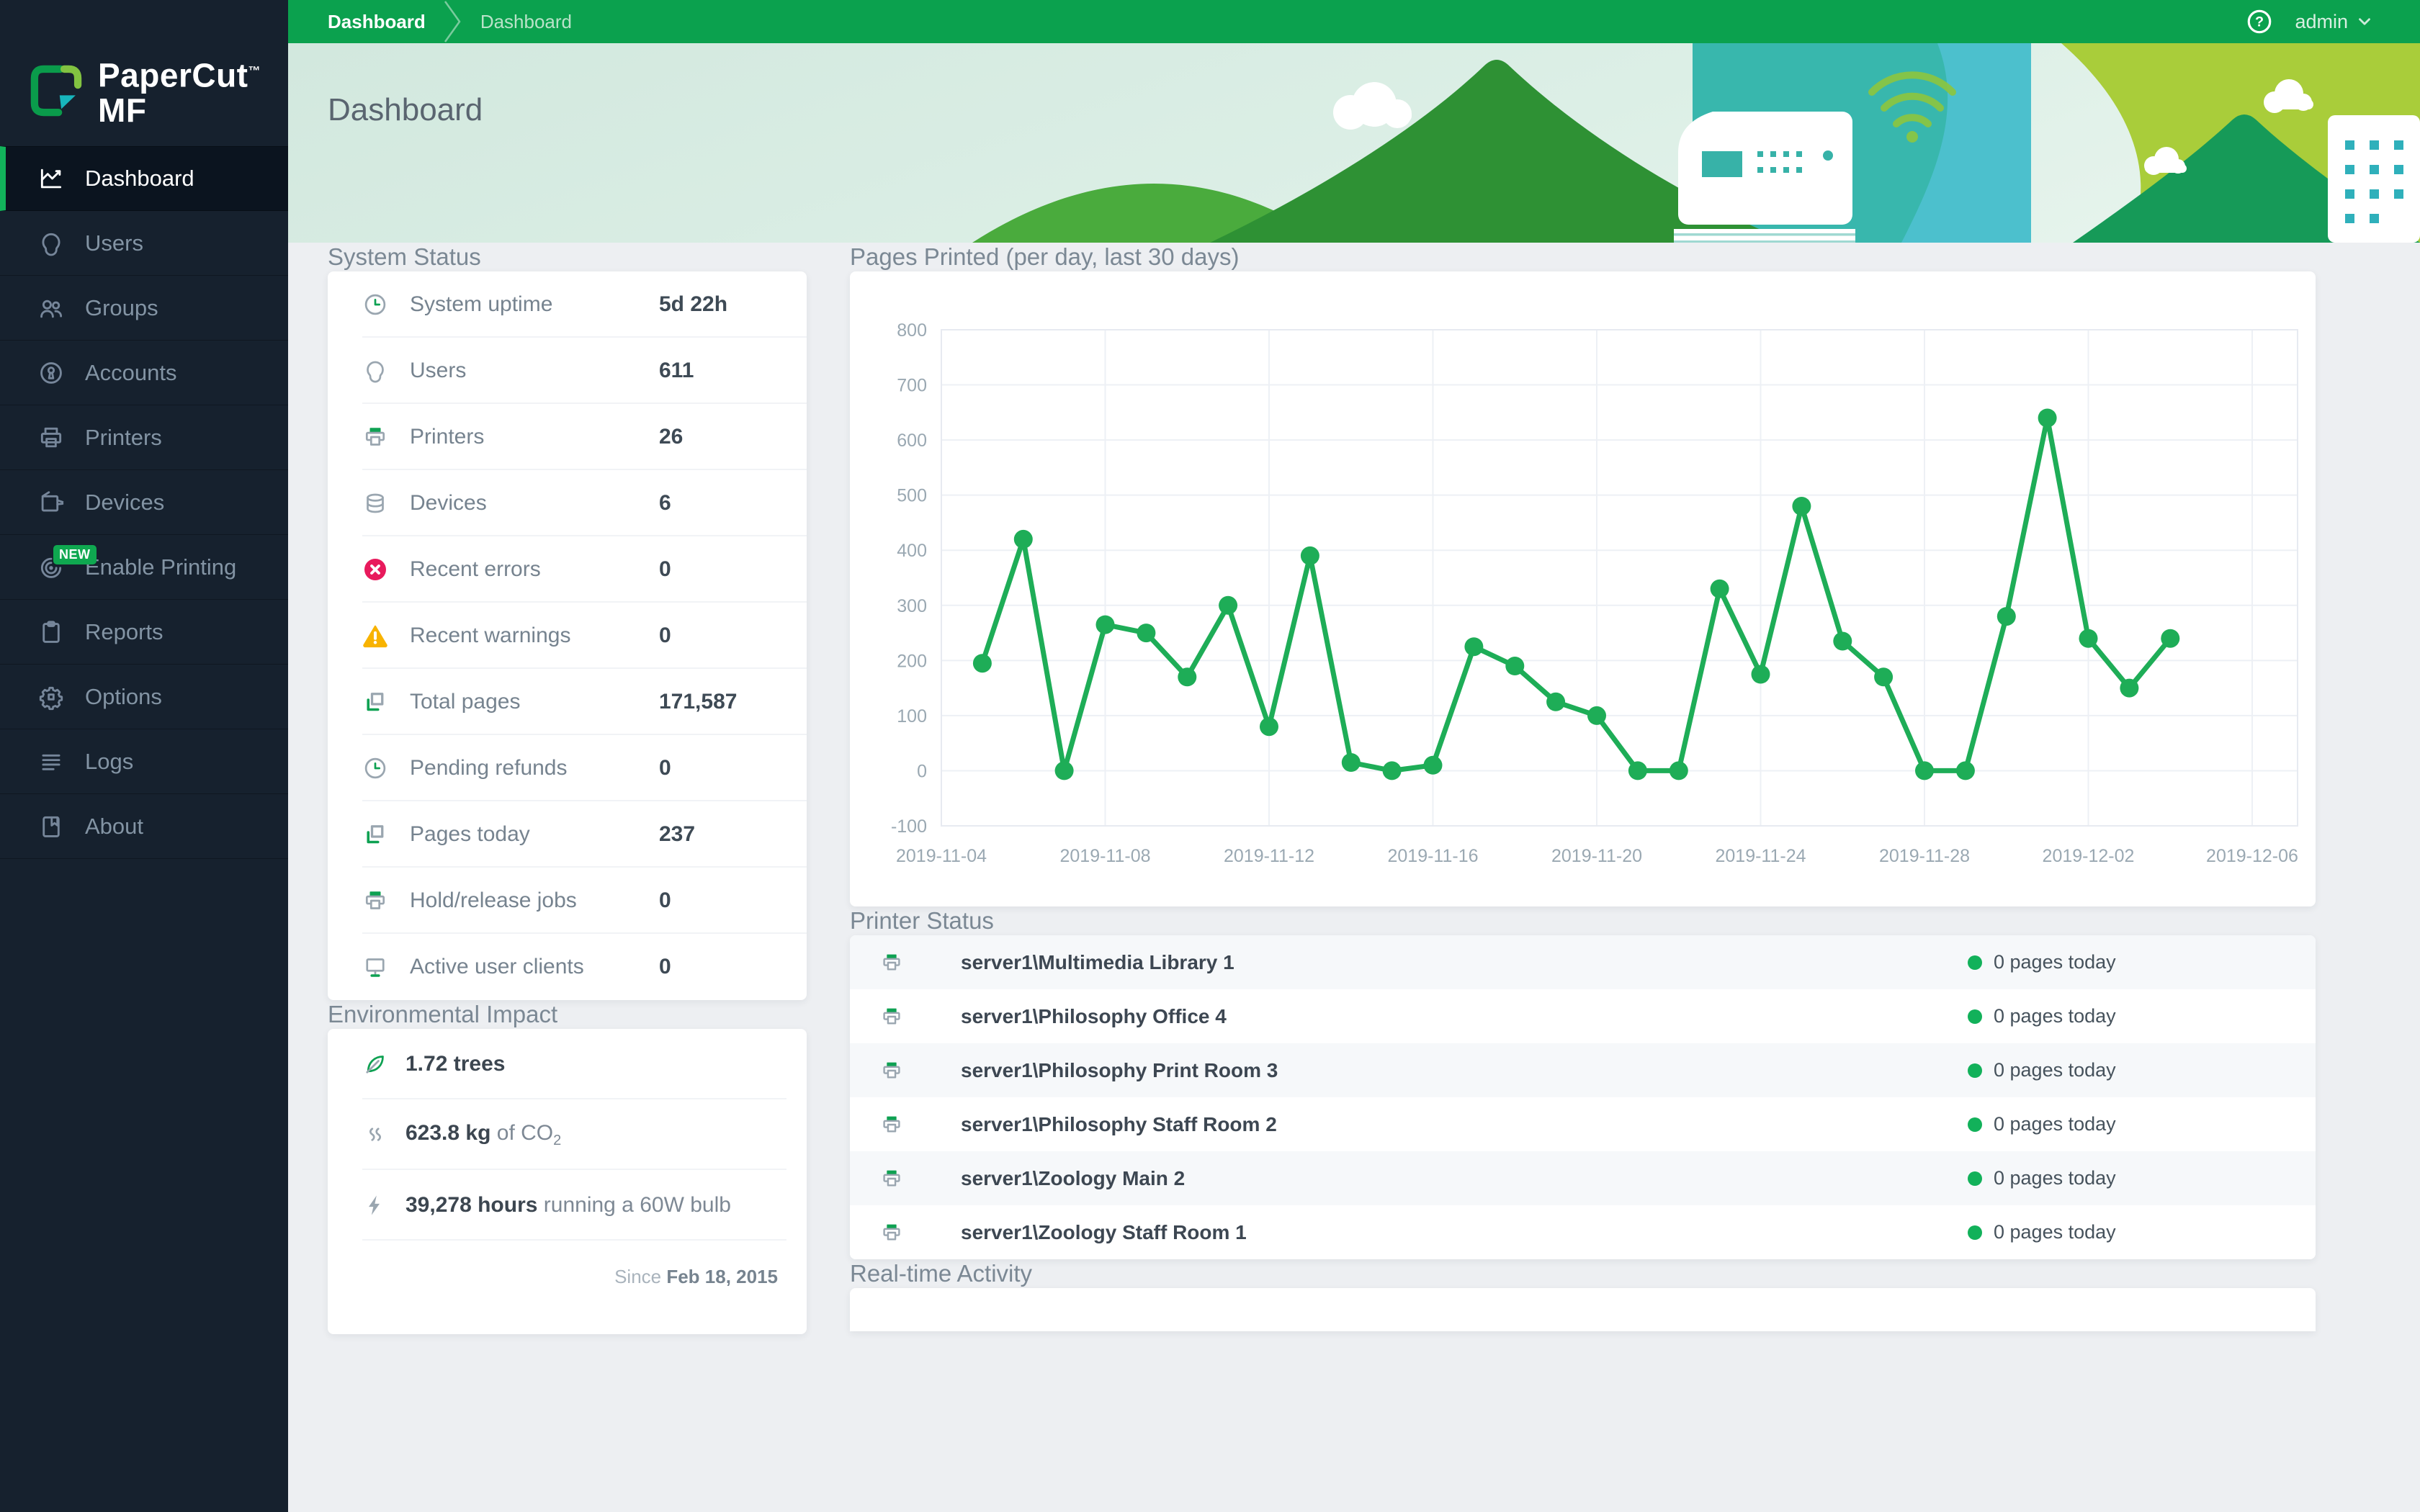 This screenshot has height=1512, width=2420. I want to click on book-icon, so click(51, 826).